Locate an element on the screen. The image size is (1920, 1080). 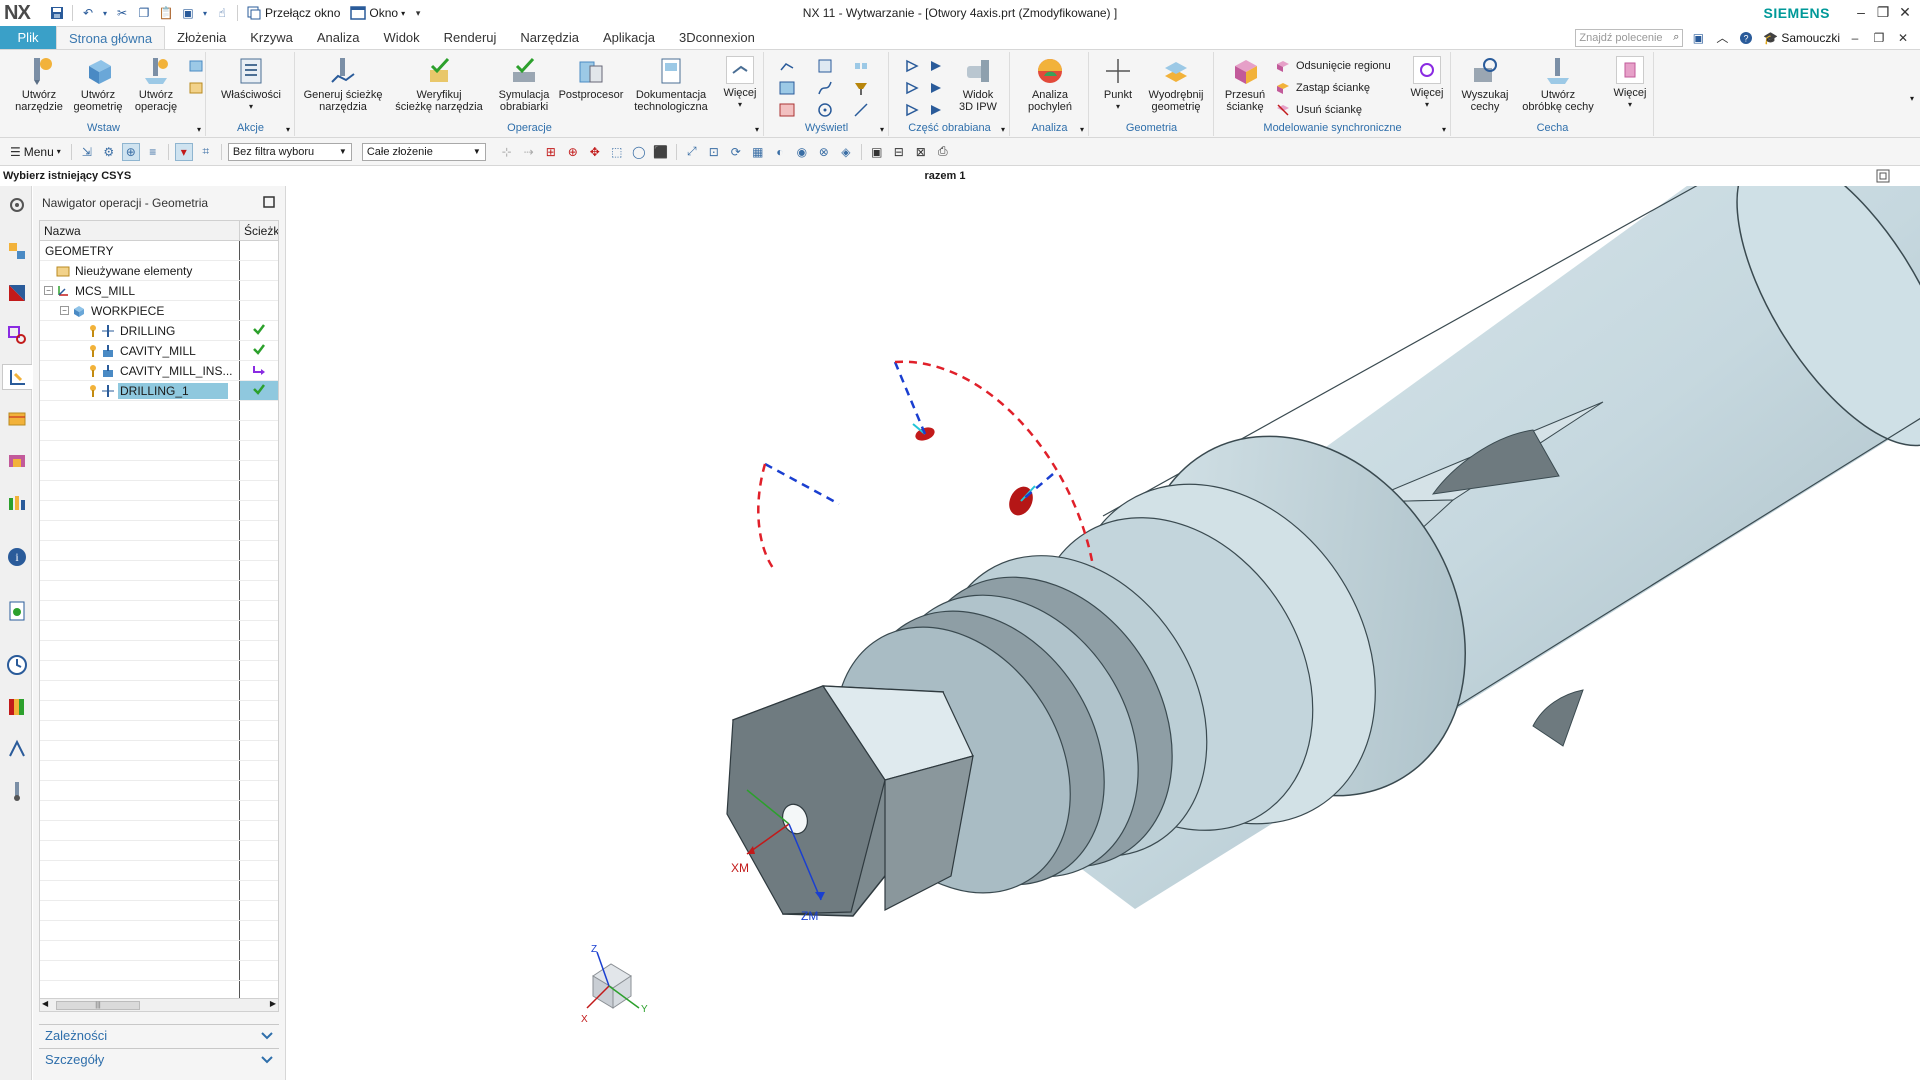
hexagon-head is located at coordinates (850, 801).